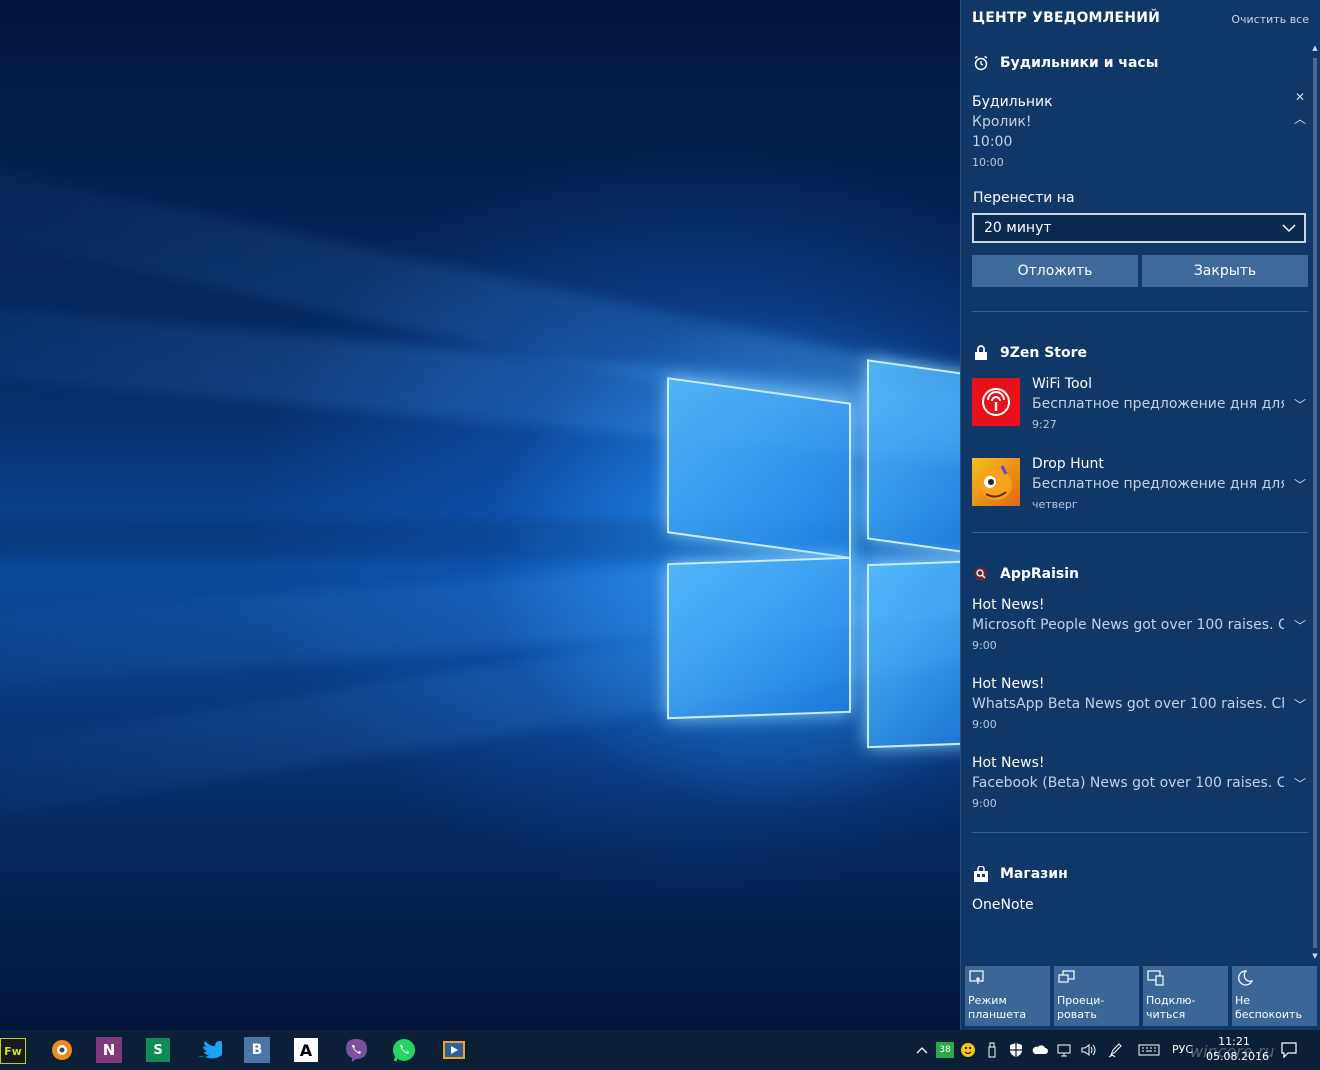  I want to click on onenote-app-icon: N, so click(109, 1050).